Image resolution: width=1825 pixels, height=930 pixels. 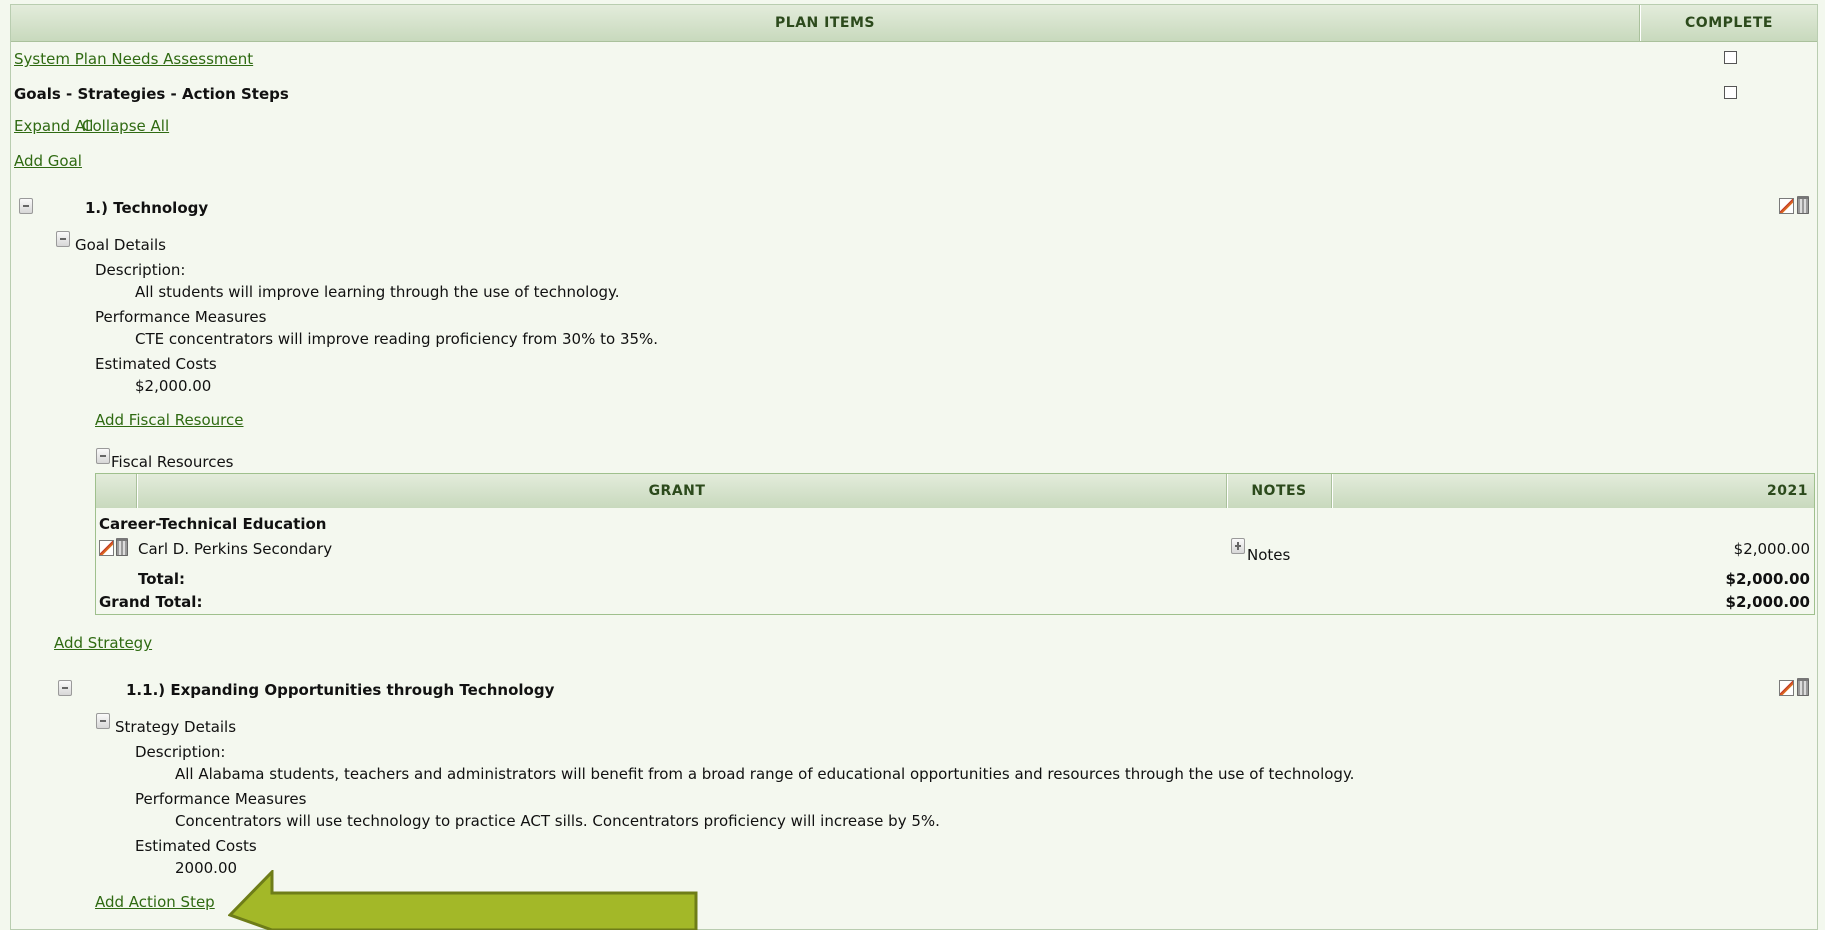 What do you see at coordinates (235, 549) in the screenshot?
I see `fiscal-grant-name: Carl D. Perkins Secondary` at bounding box center [235, 549].